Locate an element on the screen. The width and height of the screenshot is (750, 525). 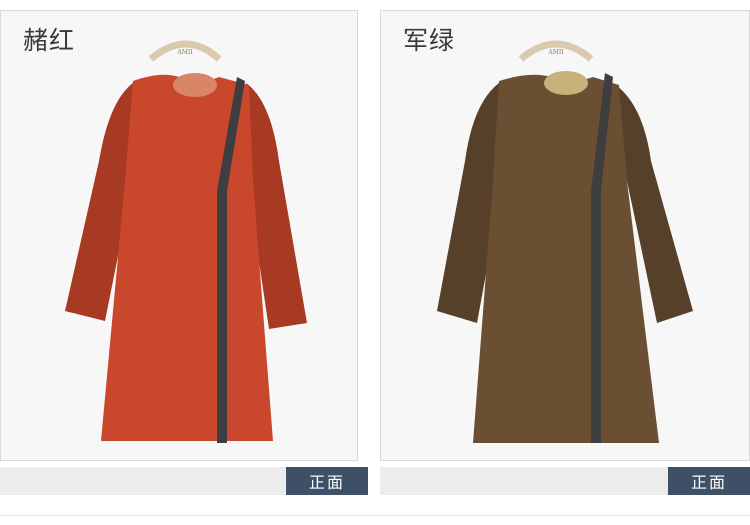
neckline-red is located at coordinates (195, 85).